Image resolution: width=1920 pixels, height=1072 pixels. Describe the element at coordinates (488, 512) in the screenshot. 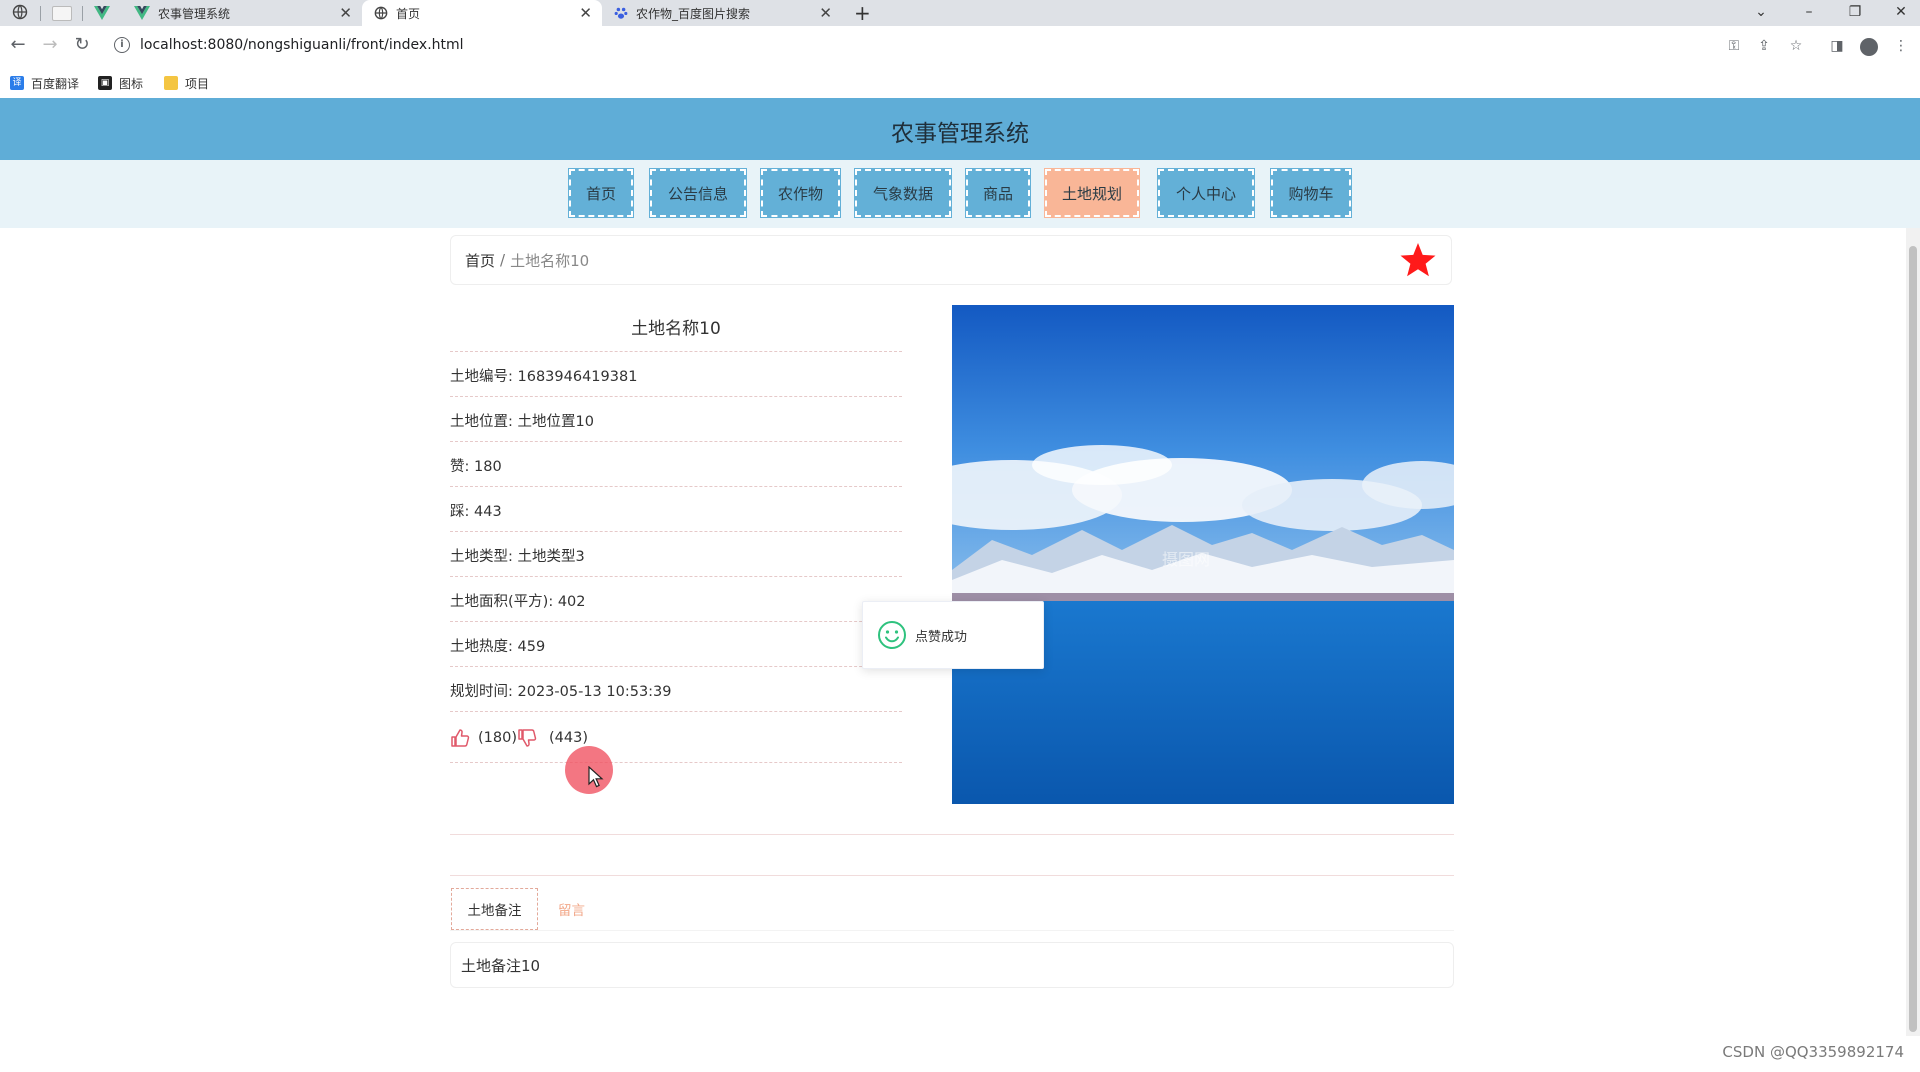

I see `field-value: 443` at that location.